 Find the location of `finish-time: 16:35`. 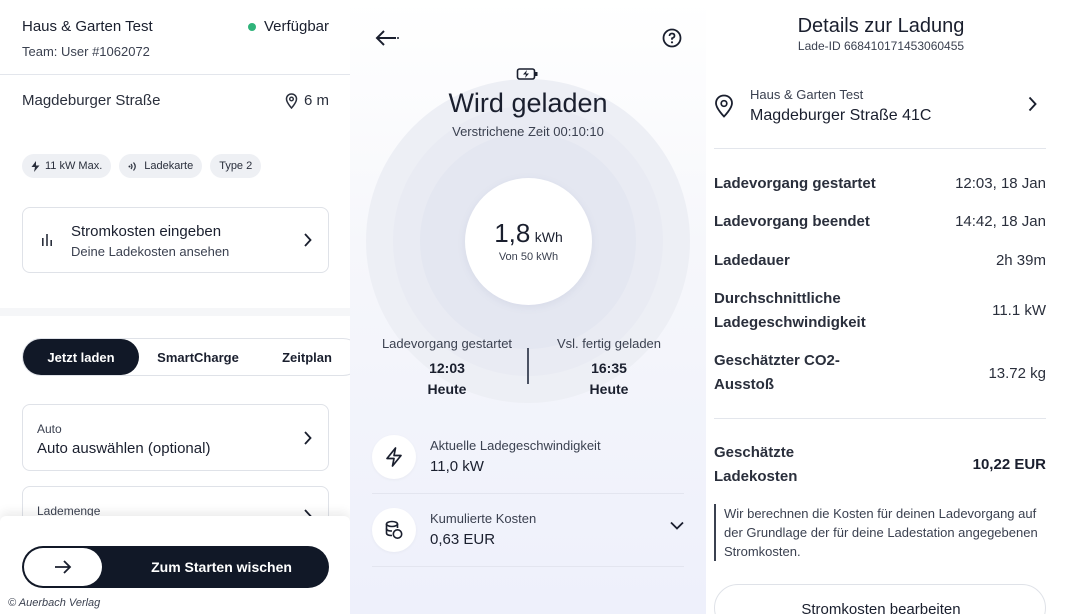

finish-time: 16:35 is located at coordinates (609, 368).